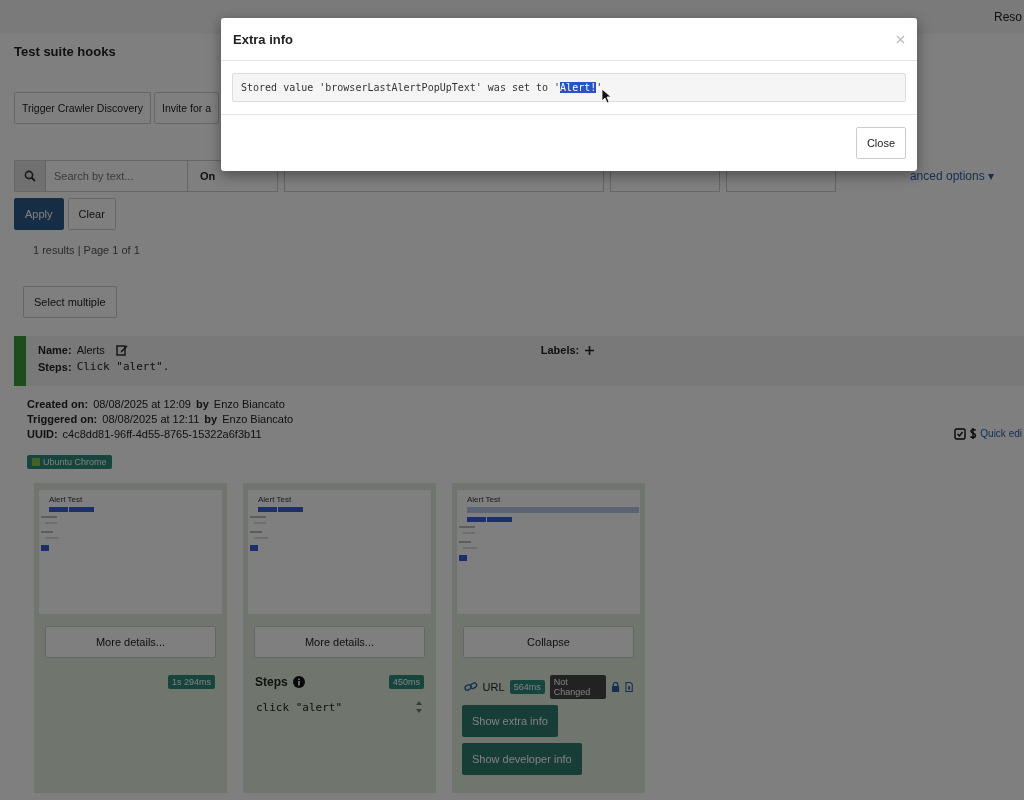 This screenshot has height=800, width=1024. Describe the element at coordinates (91, 214) in the screenshot. I see `clear-button: Clear` at that location.